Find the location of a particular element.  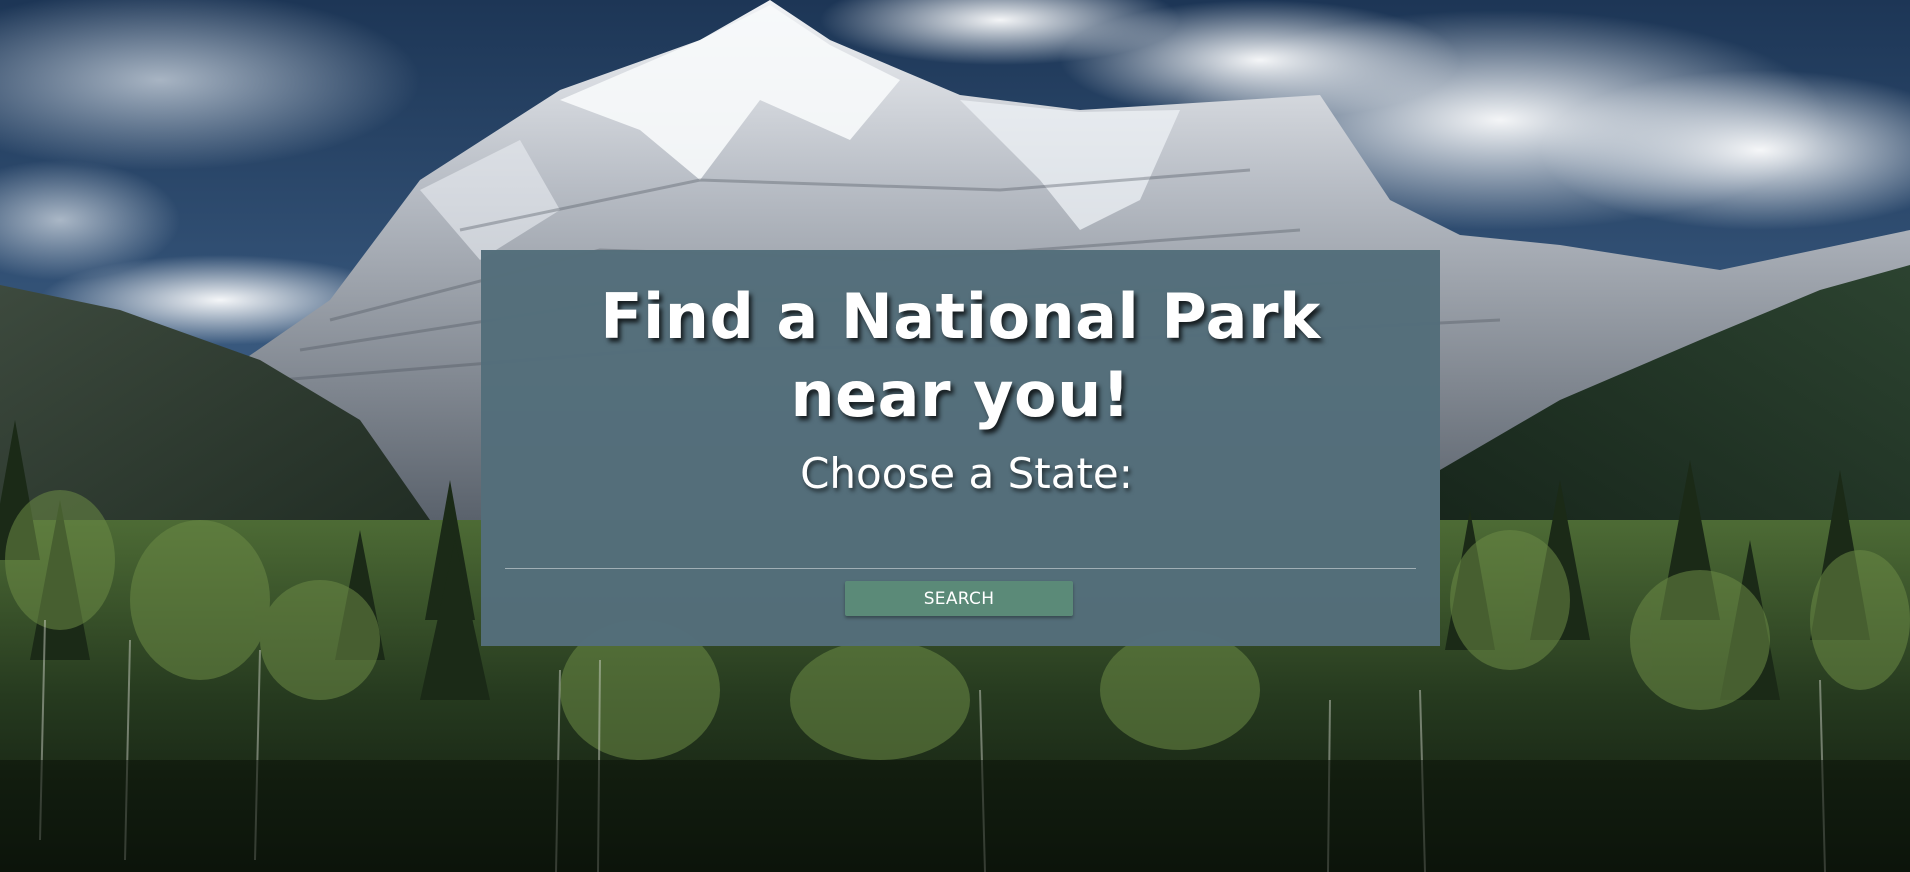

page-title: Find a National Park near you! is located at coordinates (960, 355).